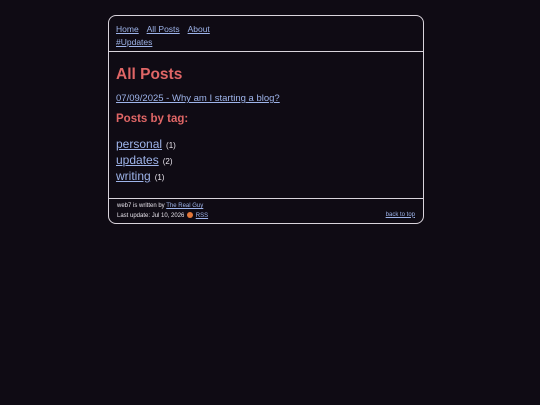  What do you see at coordinates (139, 144) in the screenshot?
I see `tag-link-personal: personal` at bounding box center [139, 144].